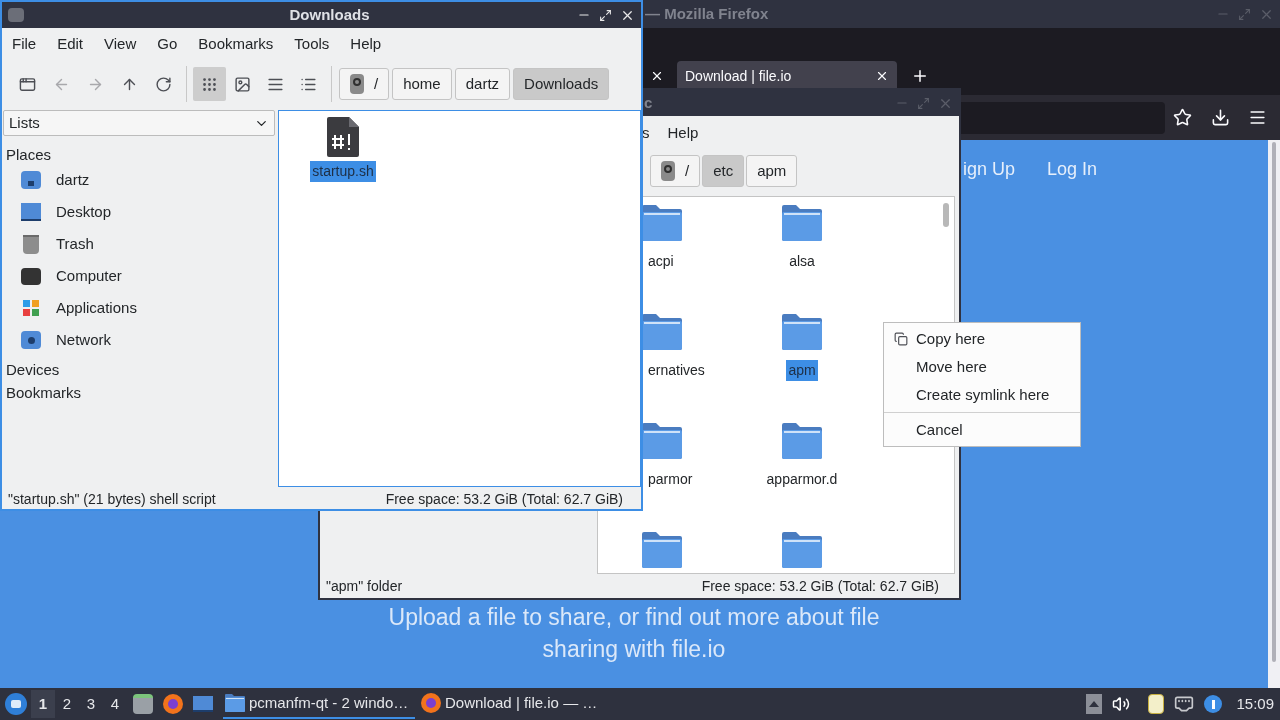  Describe the element at coordinates (139, 212) in the screenshot. I see `place-item: Desktop` at that location.